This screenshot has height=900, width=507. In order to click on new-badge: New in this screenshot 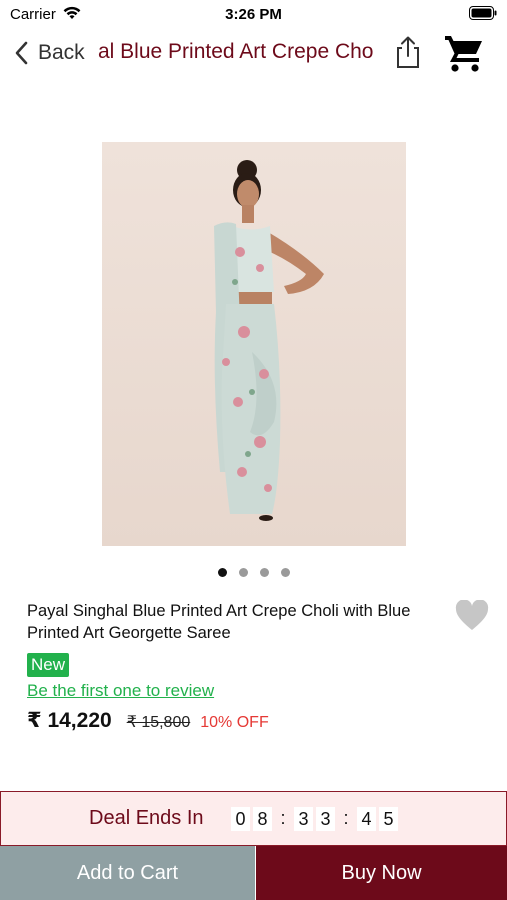, I will do `click(48, 665)`.